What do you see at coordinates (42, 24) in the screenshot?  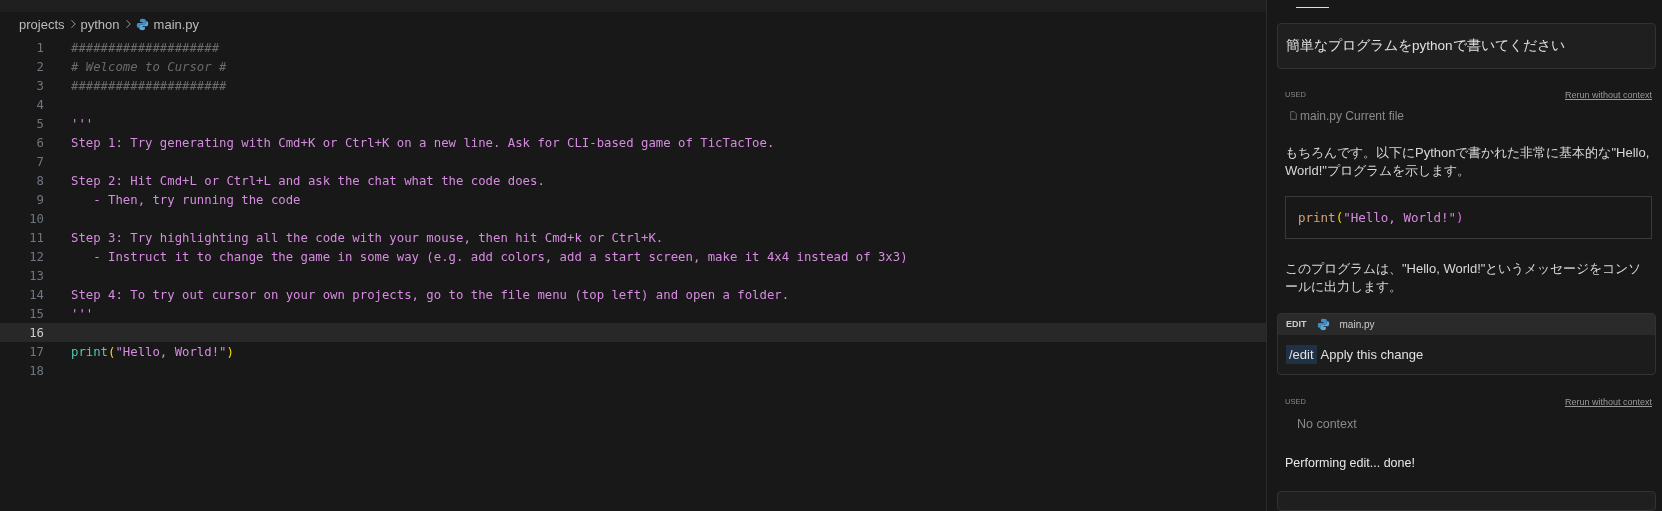 I see `breadcrumb-item: projects` at bounding box center [42, 24].